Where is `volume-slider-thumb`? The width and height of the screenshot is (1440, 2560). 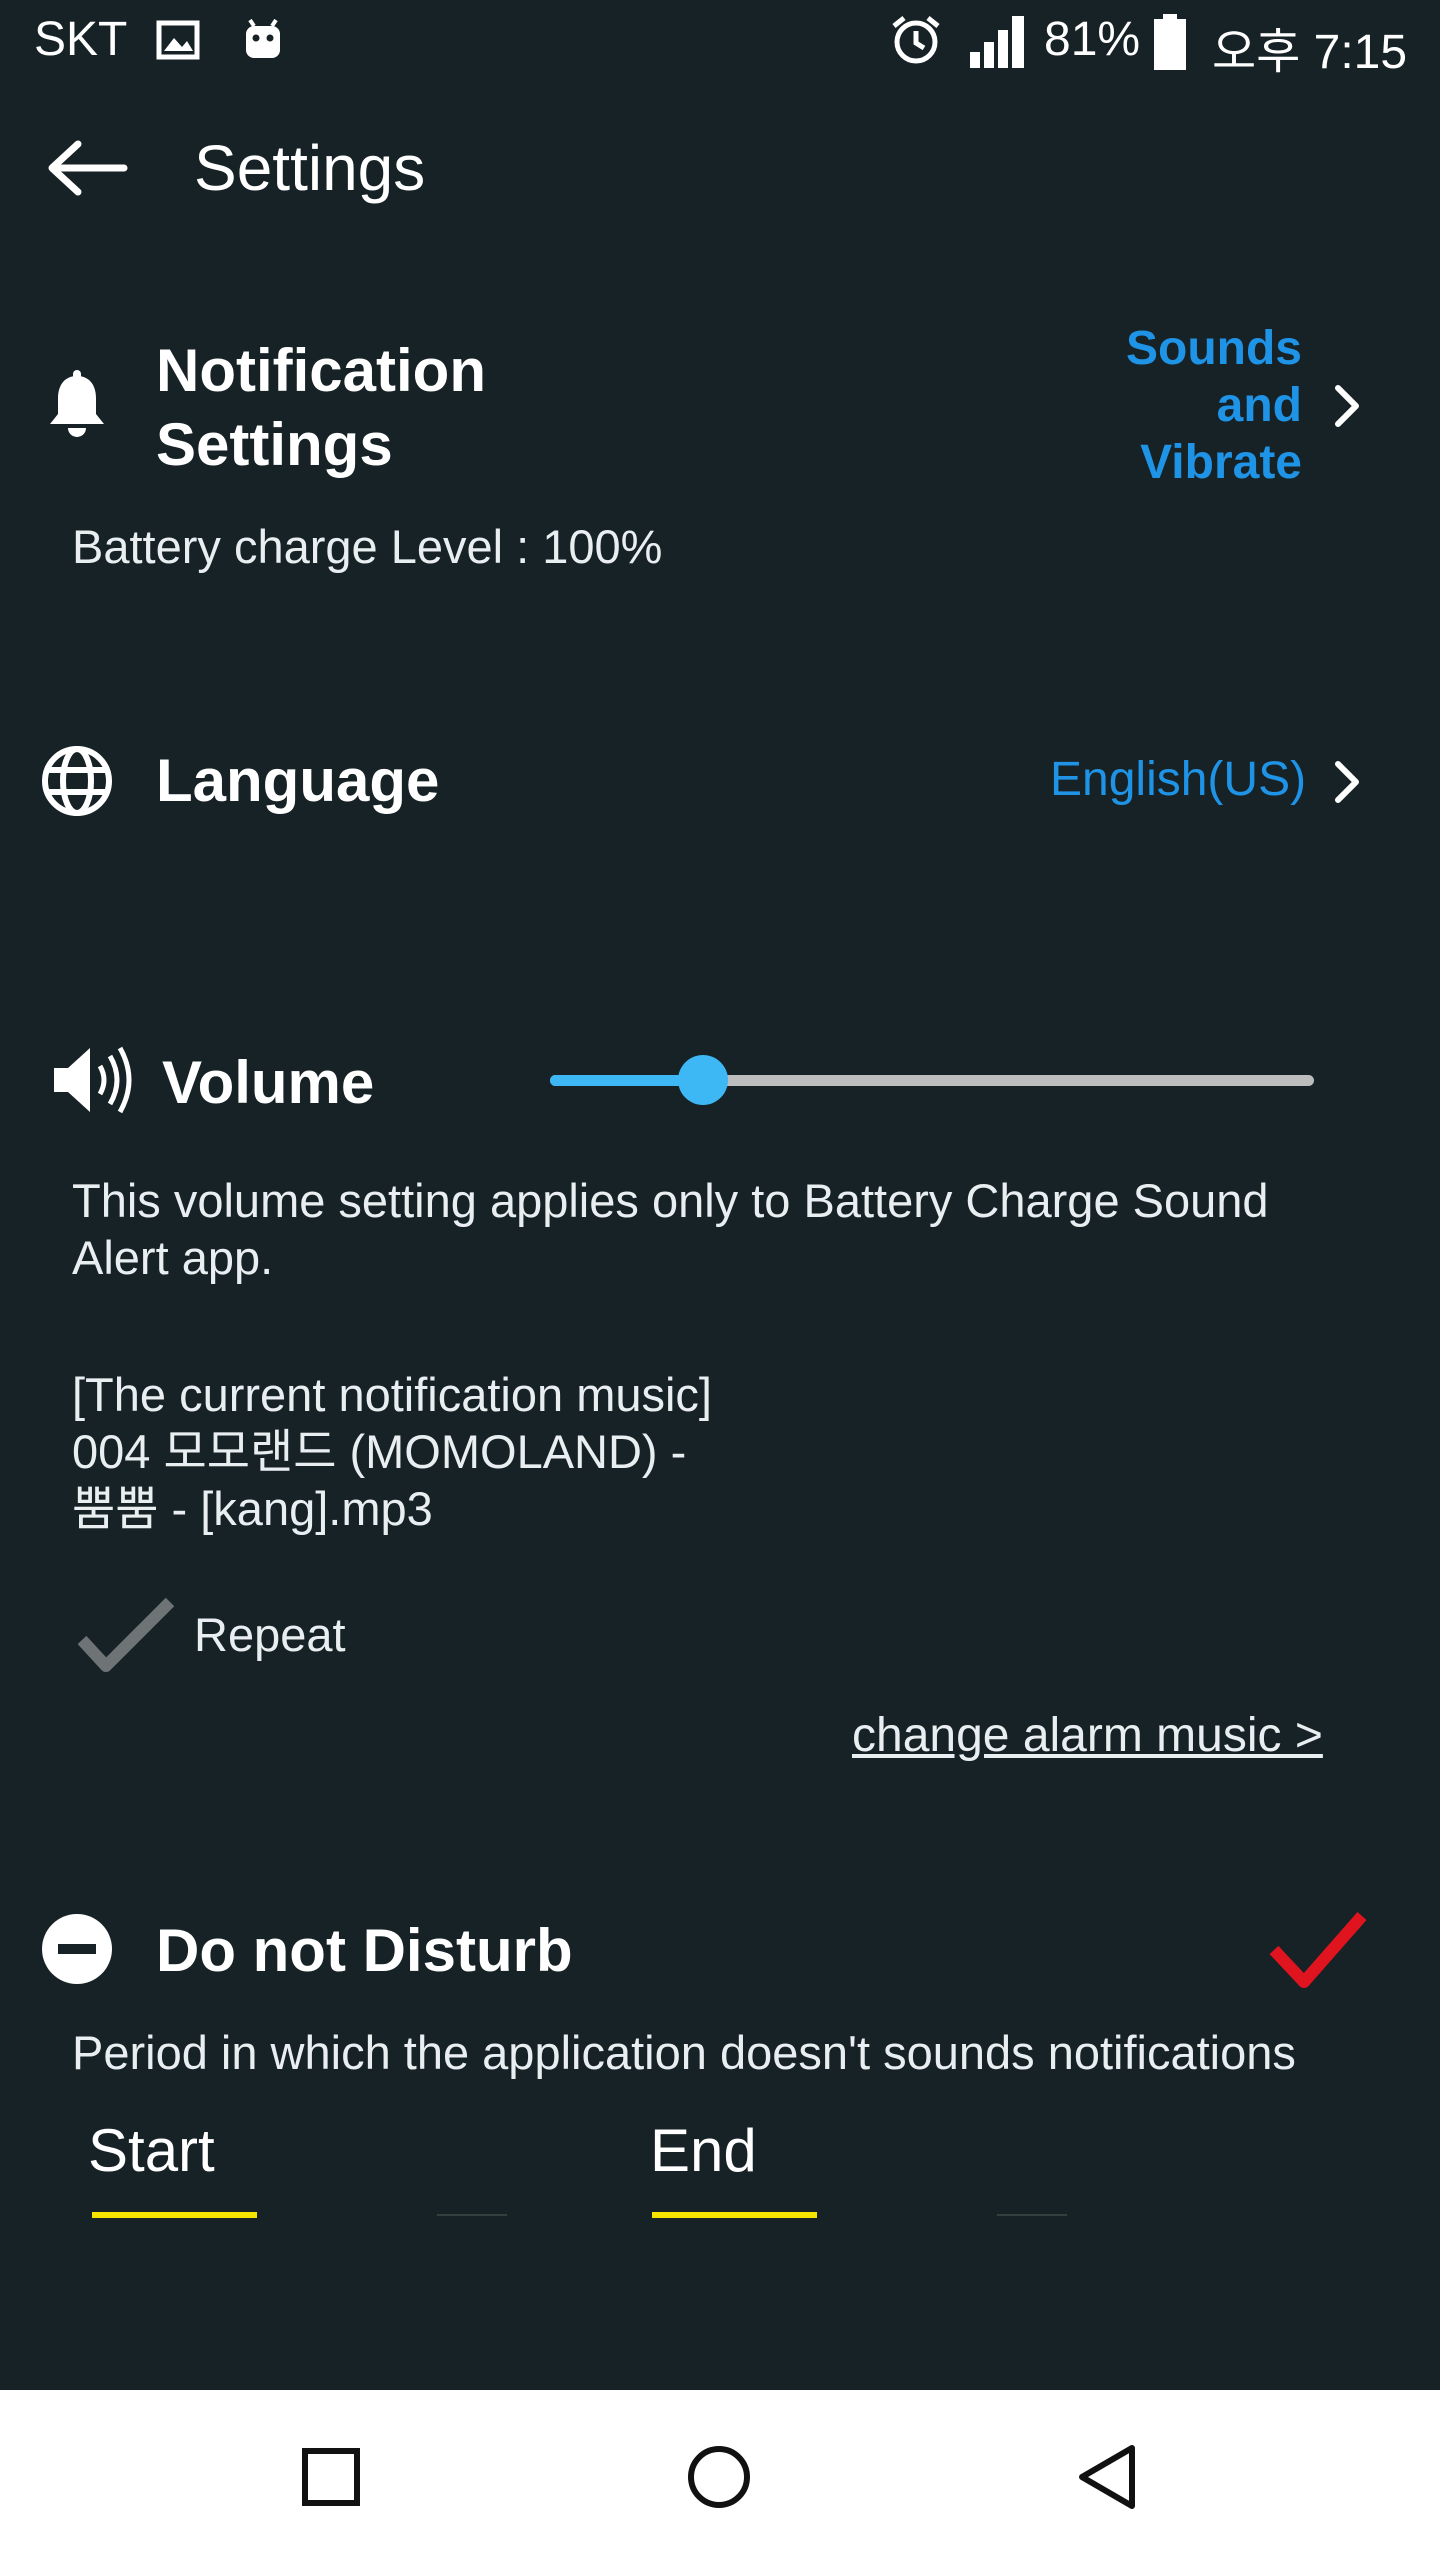 volume-slider-thumb is located at coordinates (702, 1080).